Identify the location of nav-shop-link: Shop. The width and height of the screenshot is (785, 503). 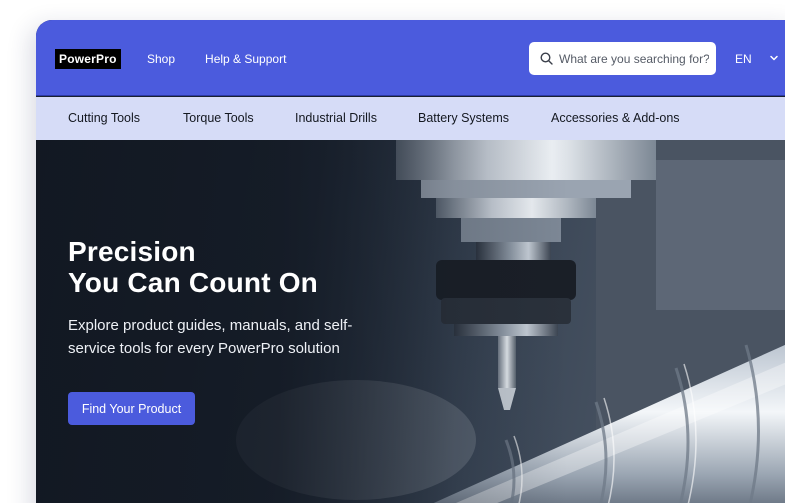
(161, 59).